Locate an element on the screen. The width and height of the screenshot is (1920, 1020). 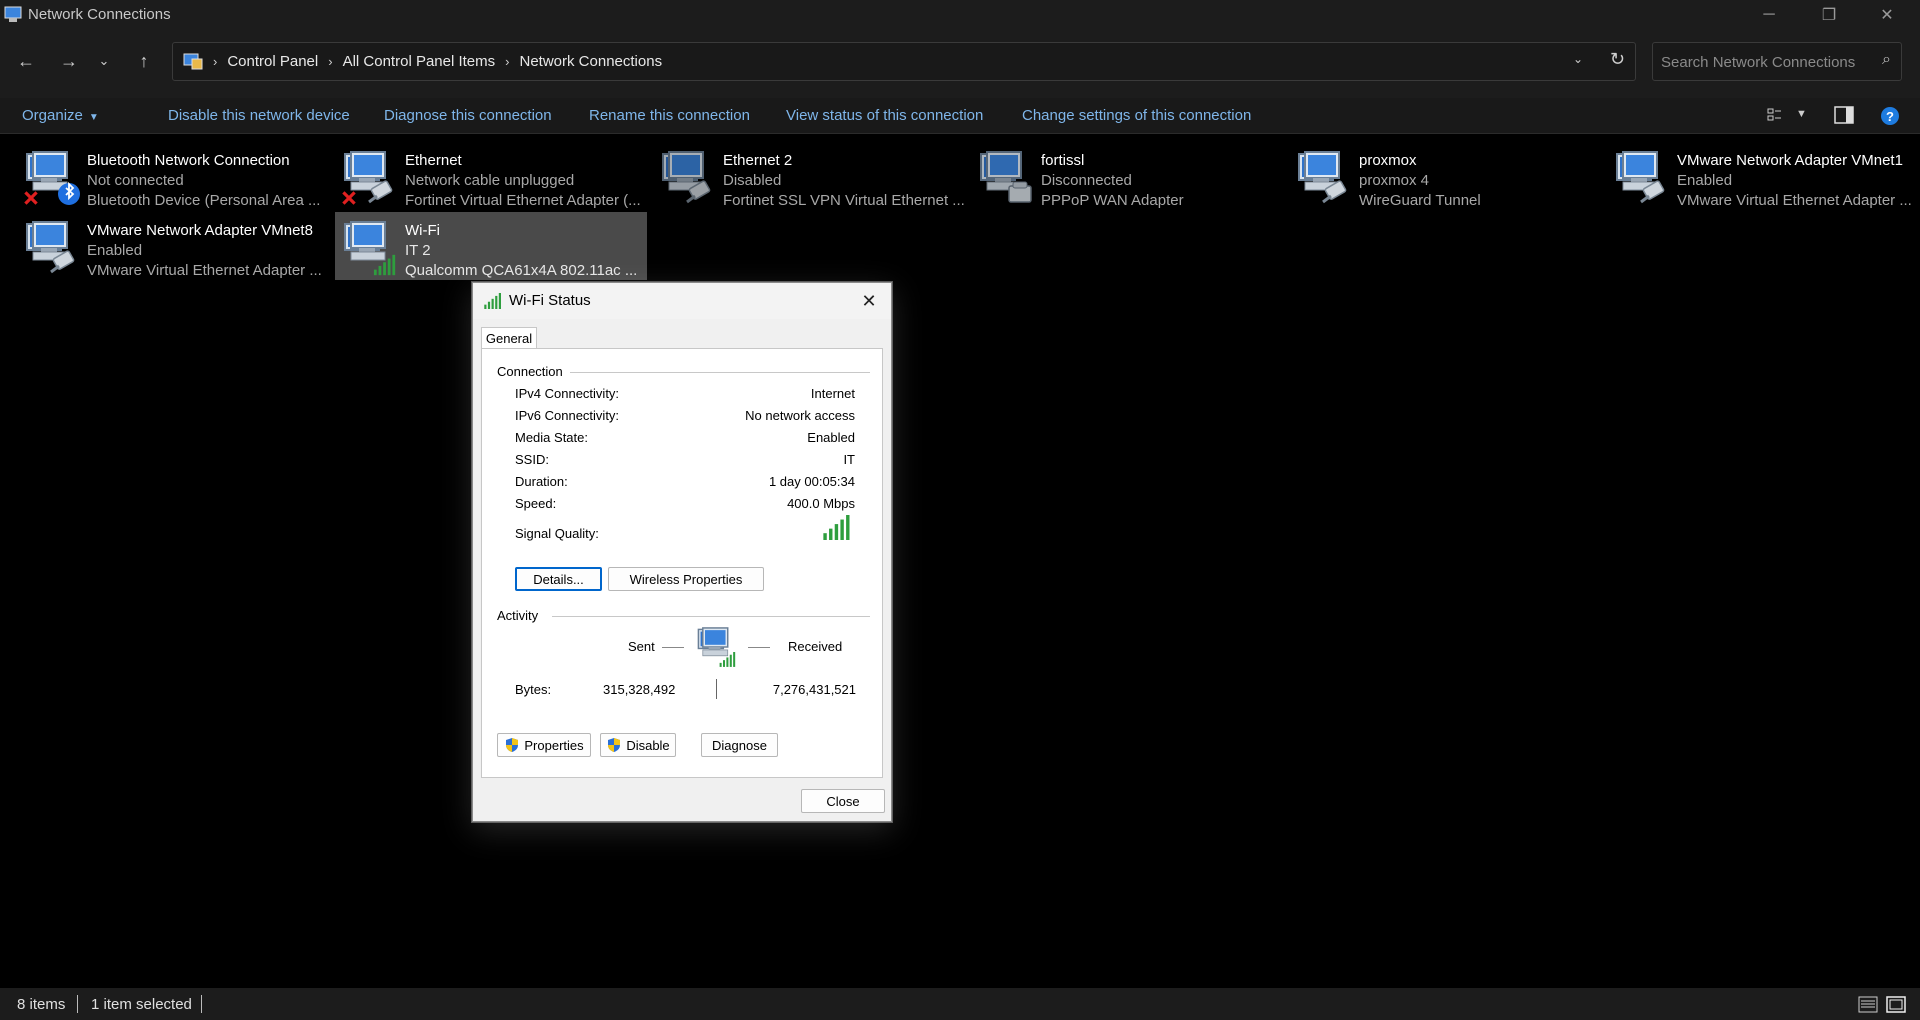
properties-button: Properties is located at coordinates (544, 745).